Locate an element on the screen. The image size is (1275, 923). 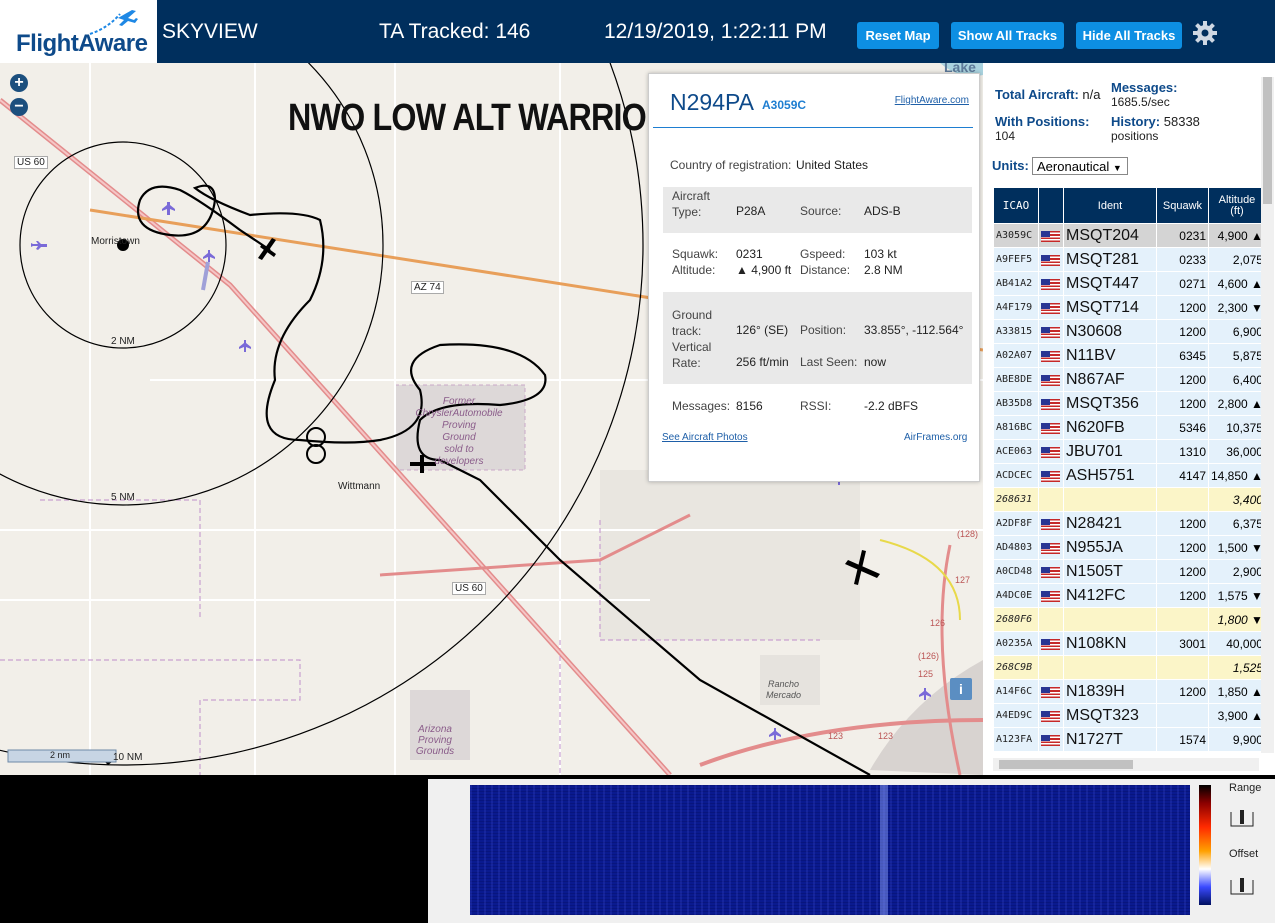
cell-ident: N108KN is located at coordinates (1110, 643).